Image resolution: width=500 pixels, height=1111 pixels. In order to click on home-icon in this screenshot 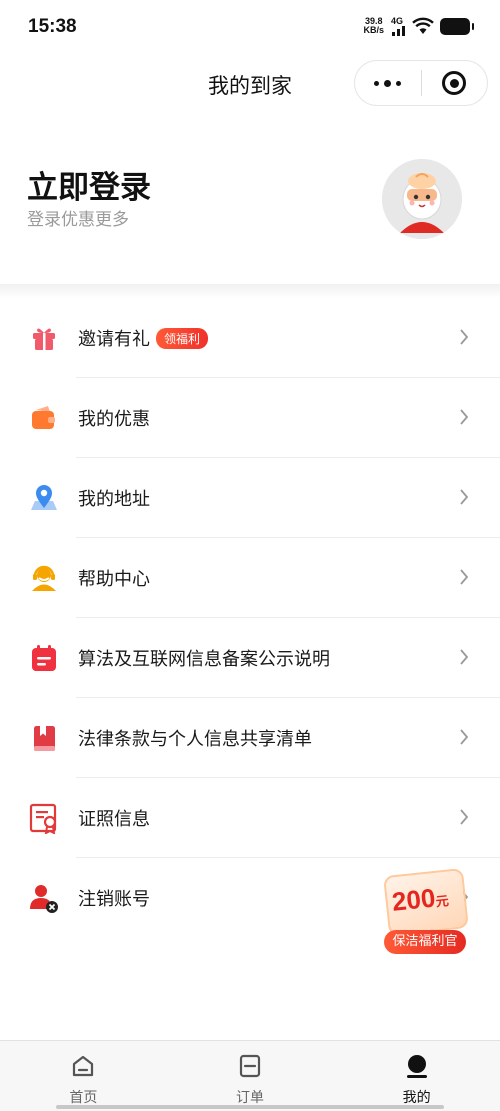, I will do `click(83, 1066)`.